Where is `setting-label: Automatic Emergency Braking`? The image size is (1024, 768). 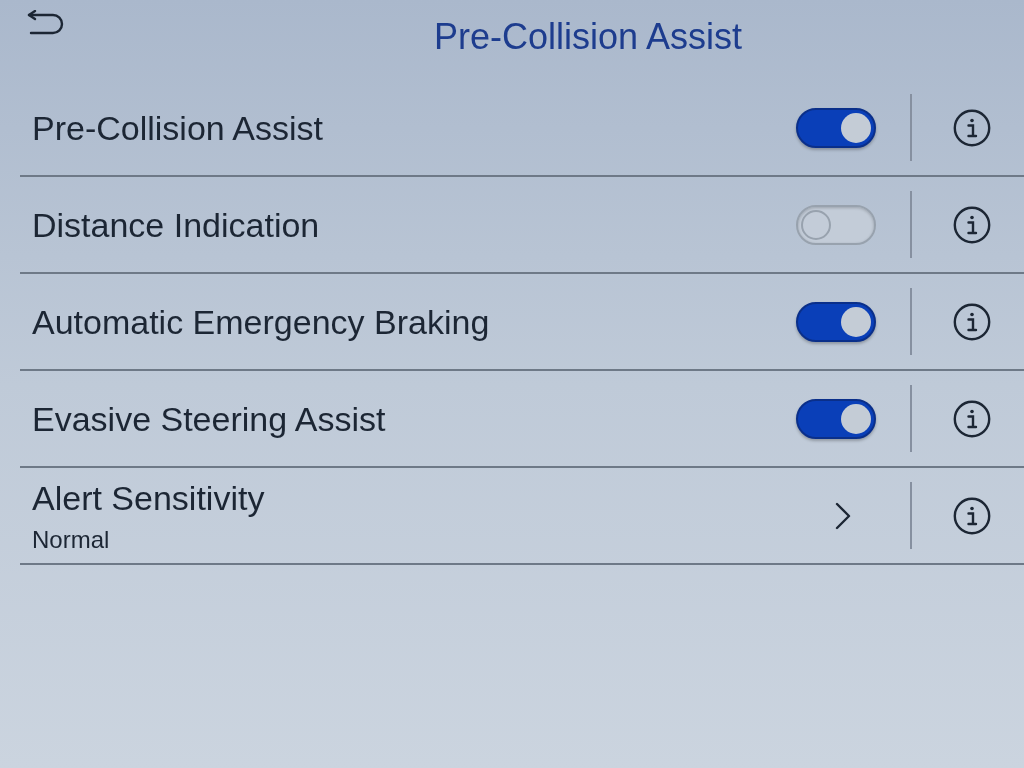
setting-label: Automatic Emergency Braking is located at coordinates (261, 321).